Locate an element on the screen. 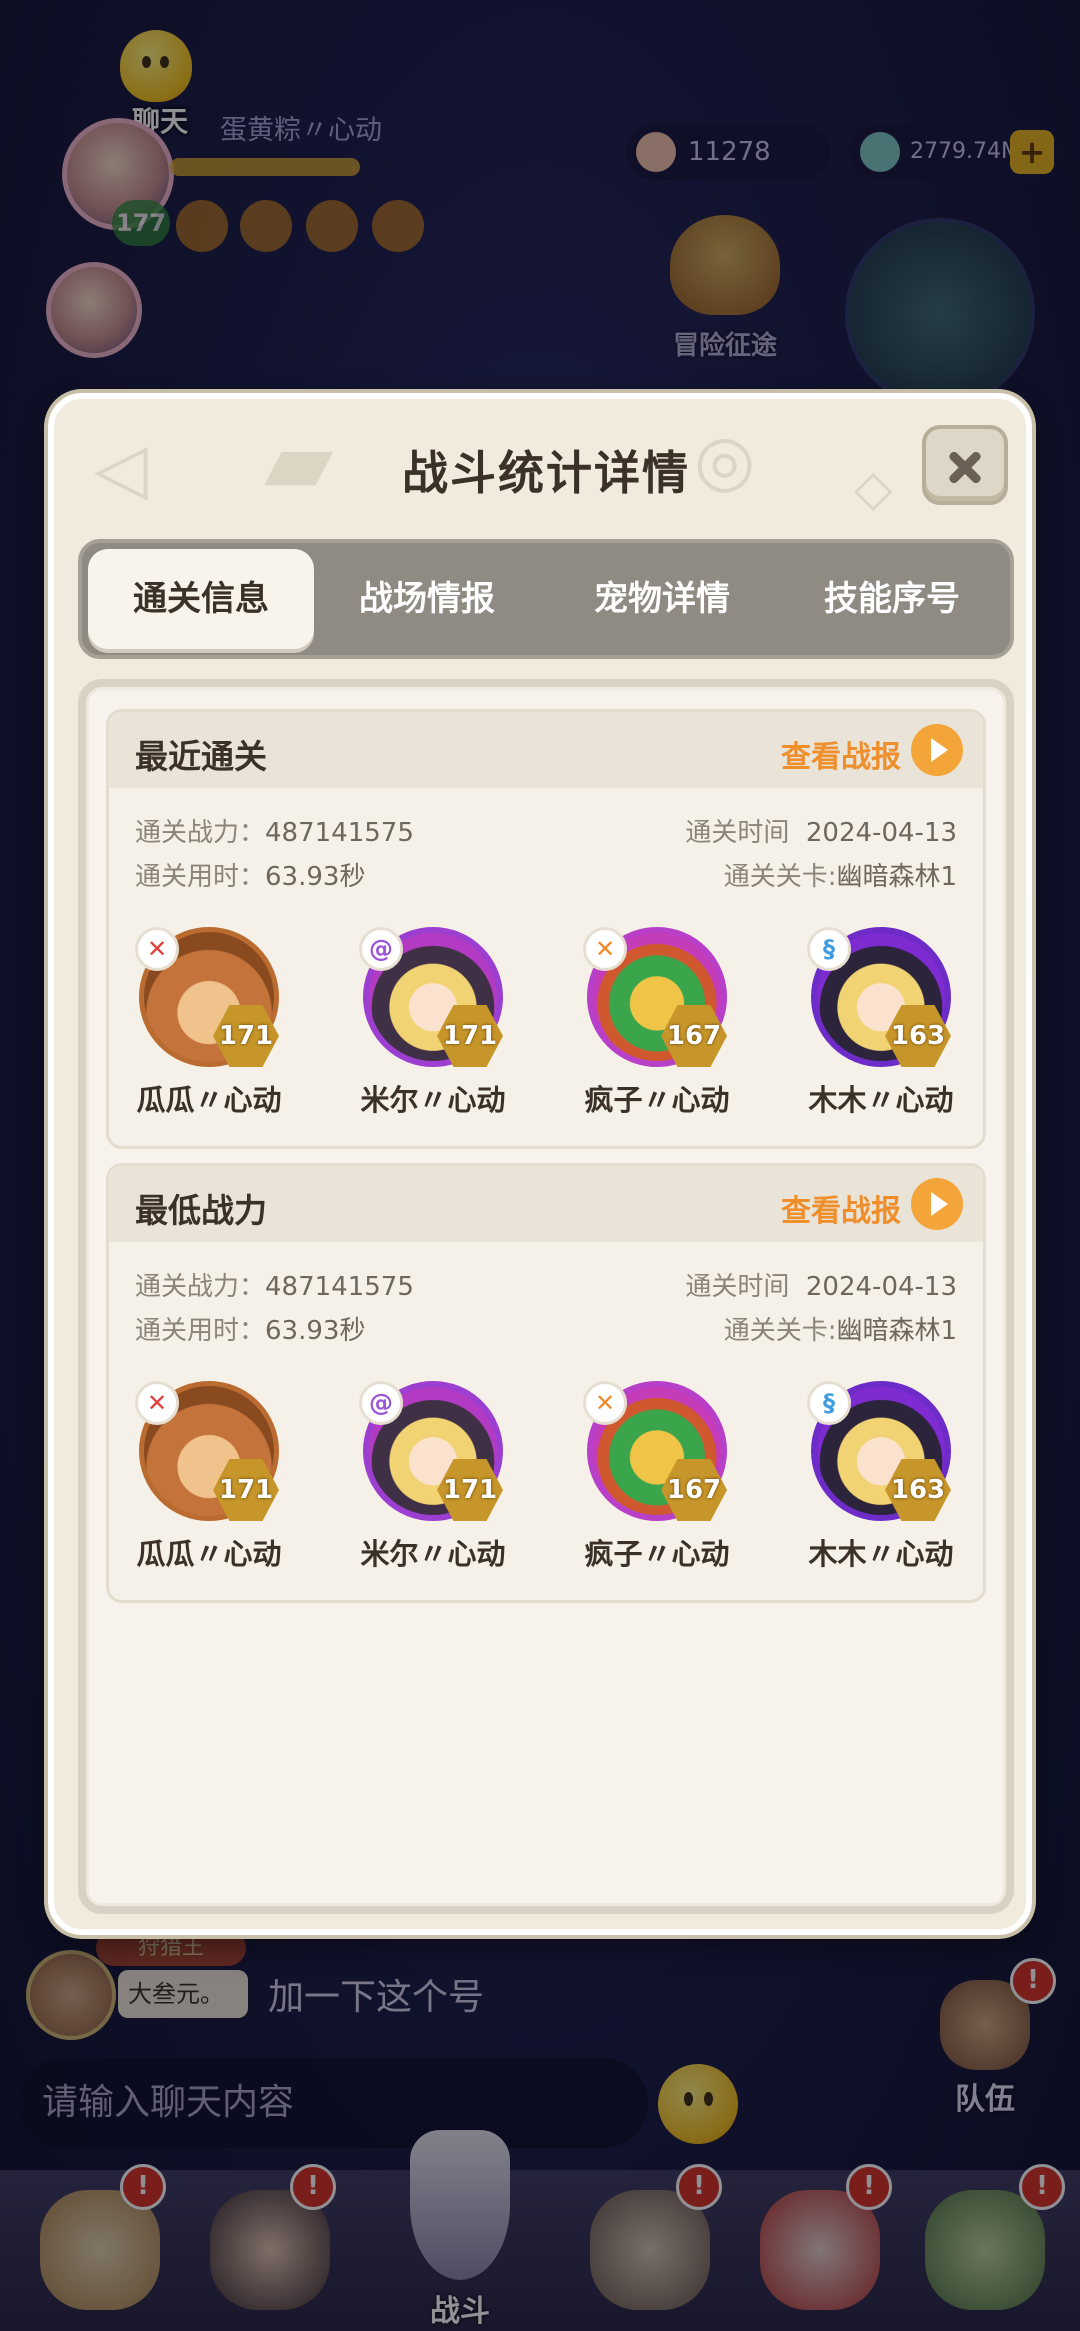 Image resolution: width=1080 pixels, height=2331 pixels. section-title: 最近通关 is located at coordinates (201, 756).